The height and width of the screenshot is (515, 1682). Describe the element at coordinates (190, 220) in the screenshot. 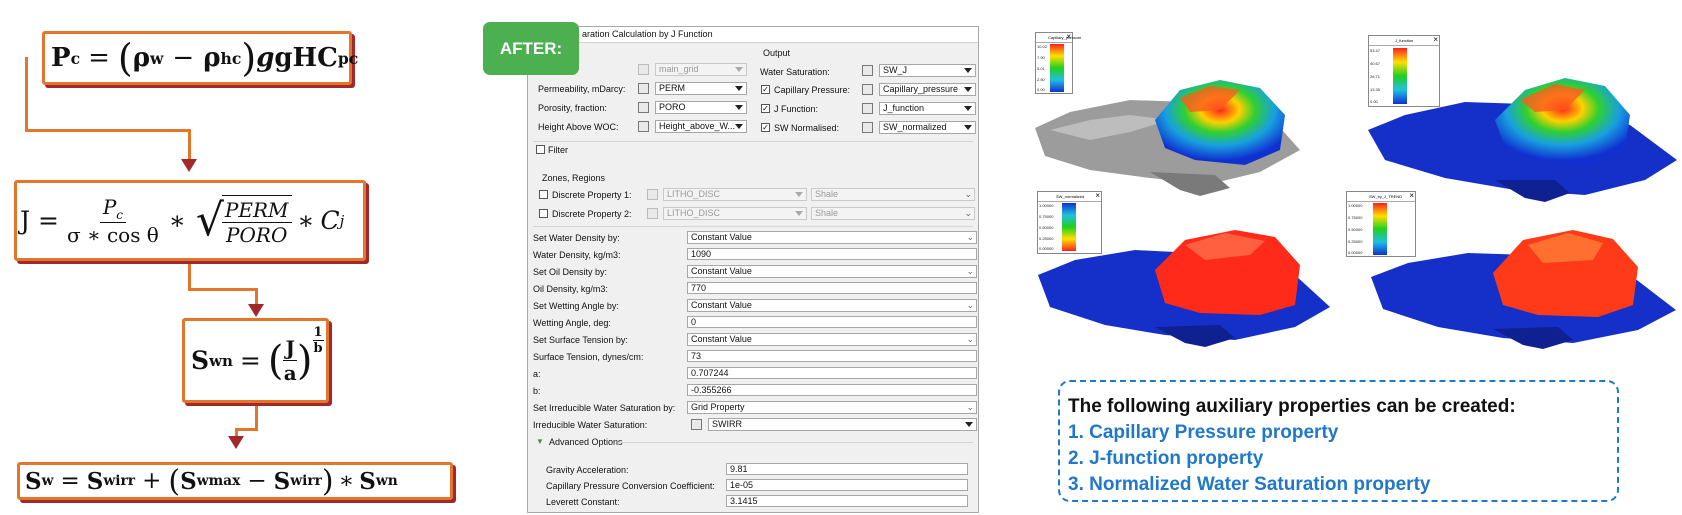

I see `j-function-formula: J = Pc σ ∗ cos θ ∗ √ PERM PORO ∗ Cj` at that location.